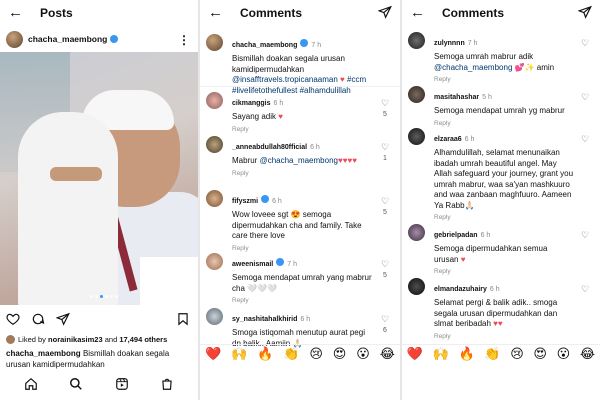 The width and height of the screenshot is (600, 400). I want to click on post-author: chacha_maembong, so click(62, 39).